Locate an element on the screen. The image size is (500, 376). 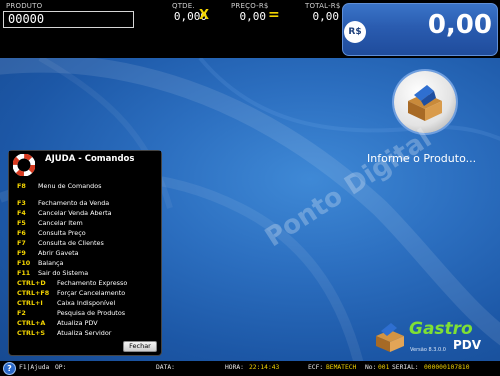
command-item: CTRL+I Caixa Indisponível is located at coordinates (85, 304).